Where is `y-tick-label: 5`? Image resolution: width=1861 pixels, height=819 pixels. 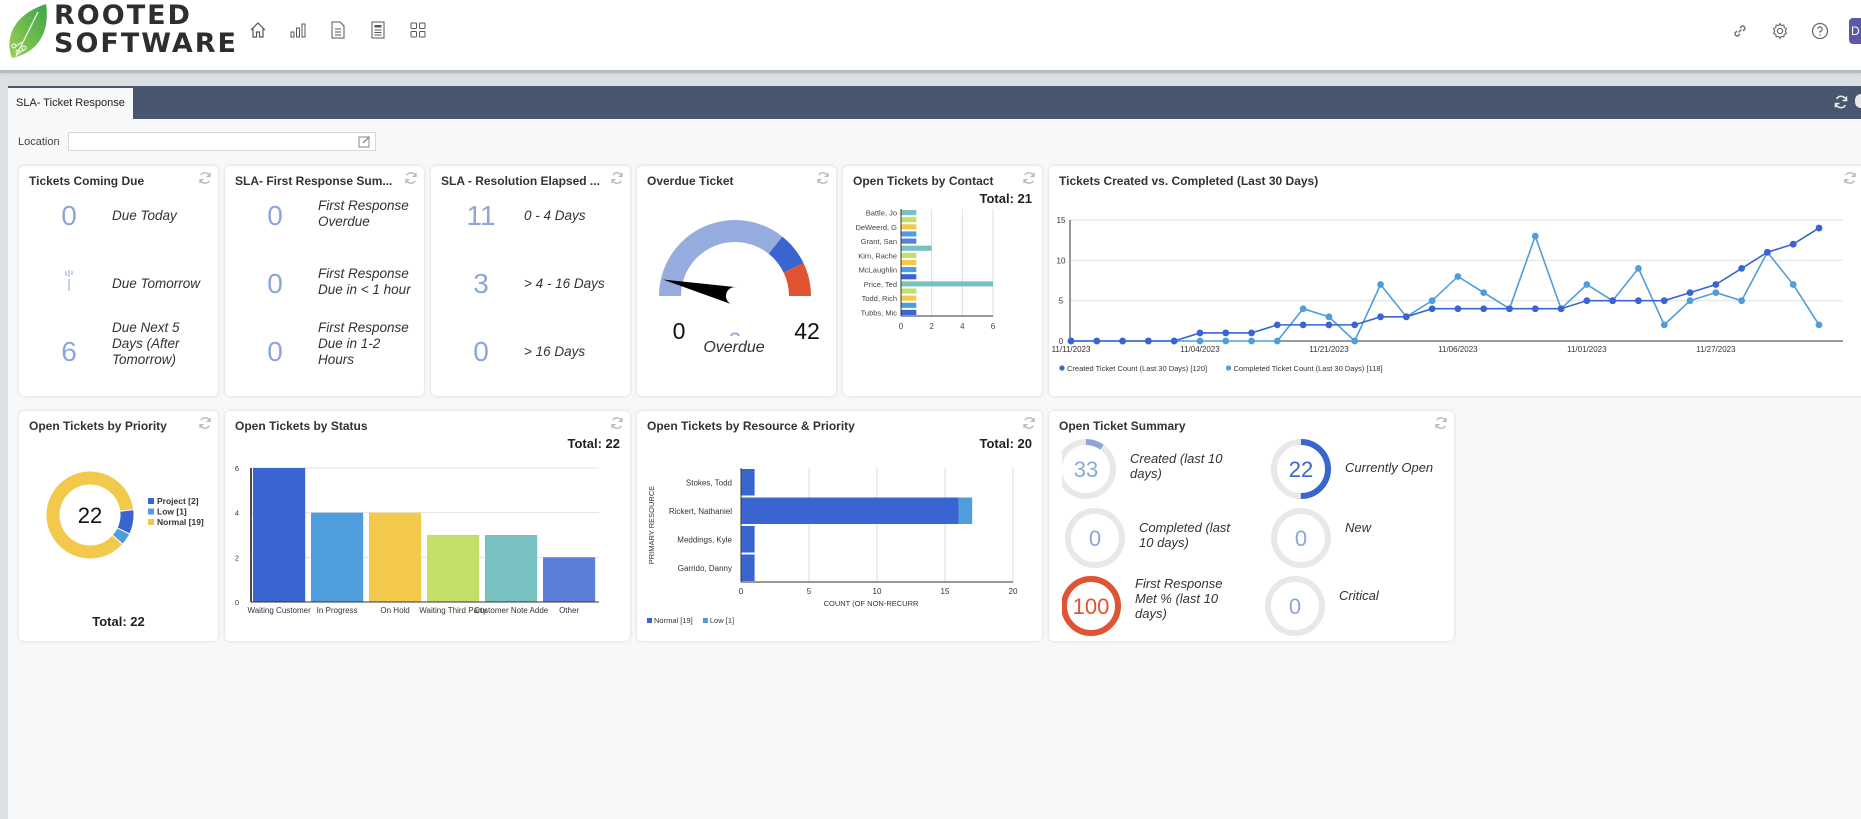
y-tick-label: 5 is located at coordinates (1061, 301).